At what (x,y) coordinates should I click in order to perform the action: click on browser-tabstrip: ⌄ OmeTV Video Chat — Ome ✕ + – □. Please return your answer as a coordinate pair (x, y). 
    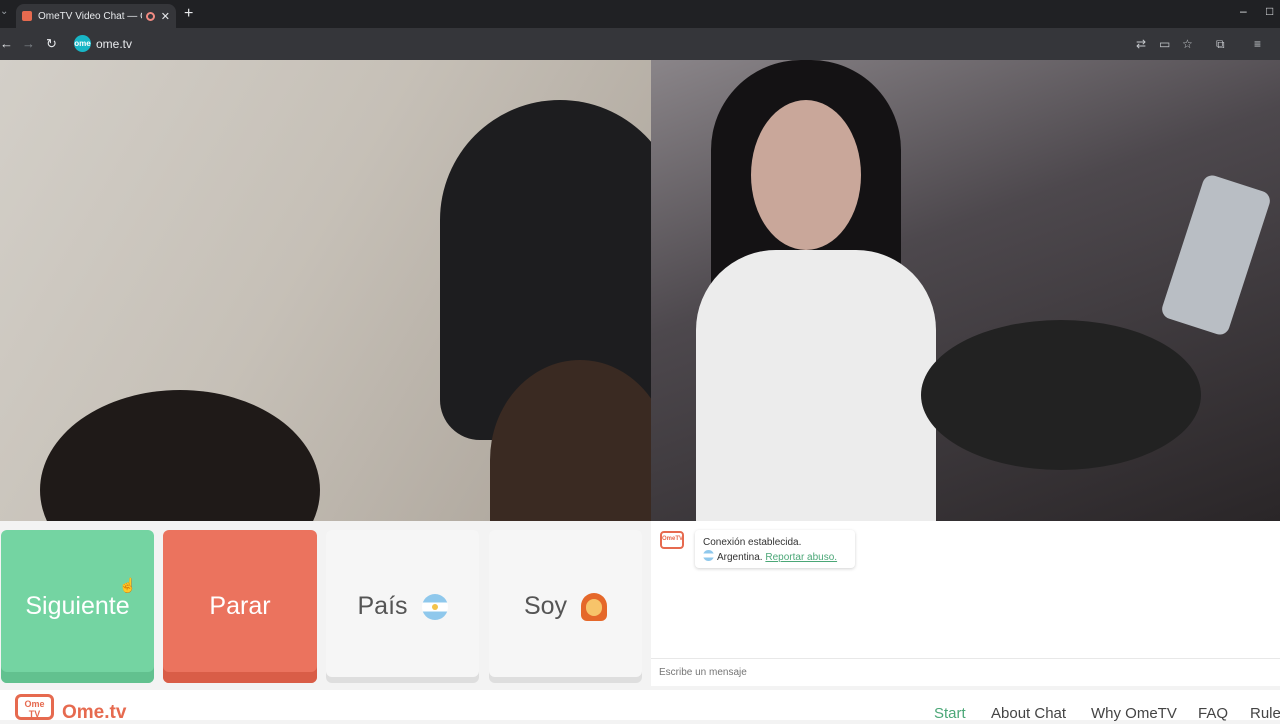
    Looking at the image, I should click on (640, 14).